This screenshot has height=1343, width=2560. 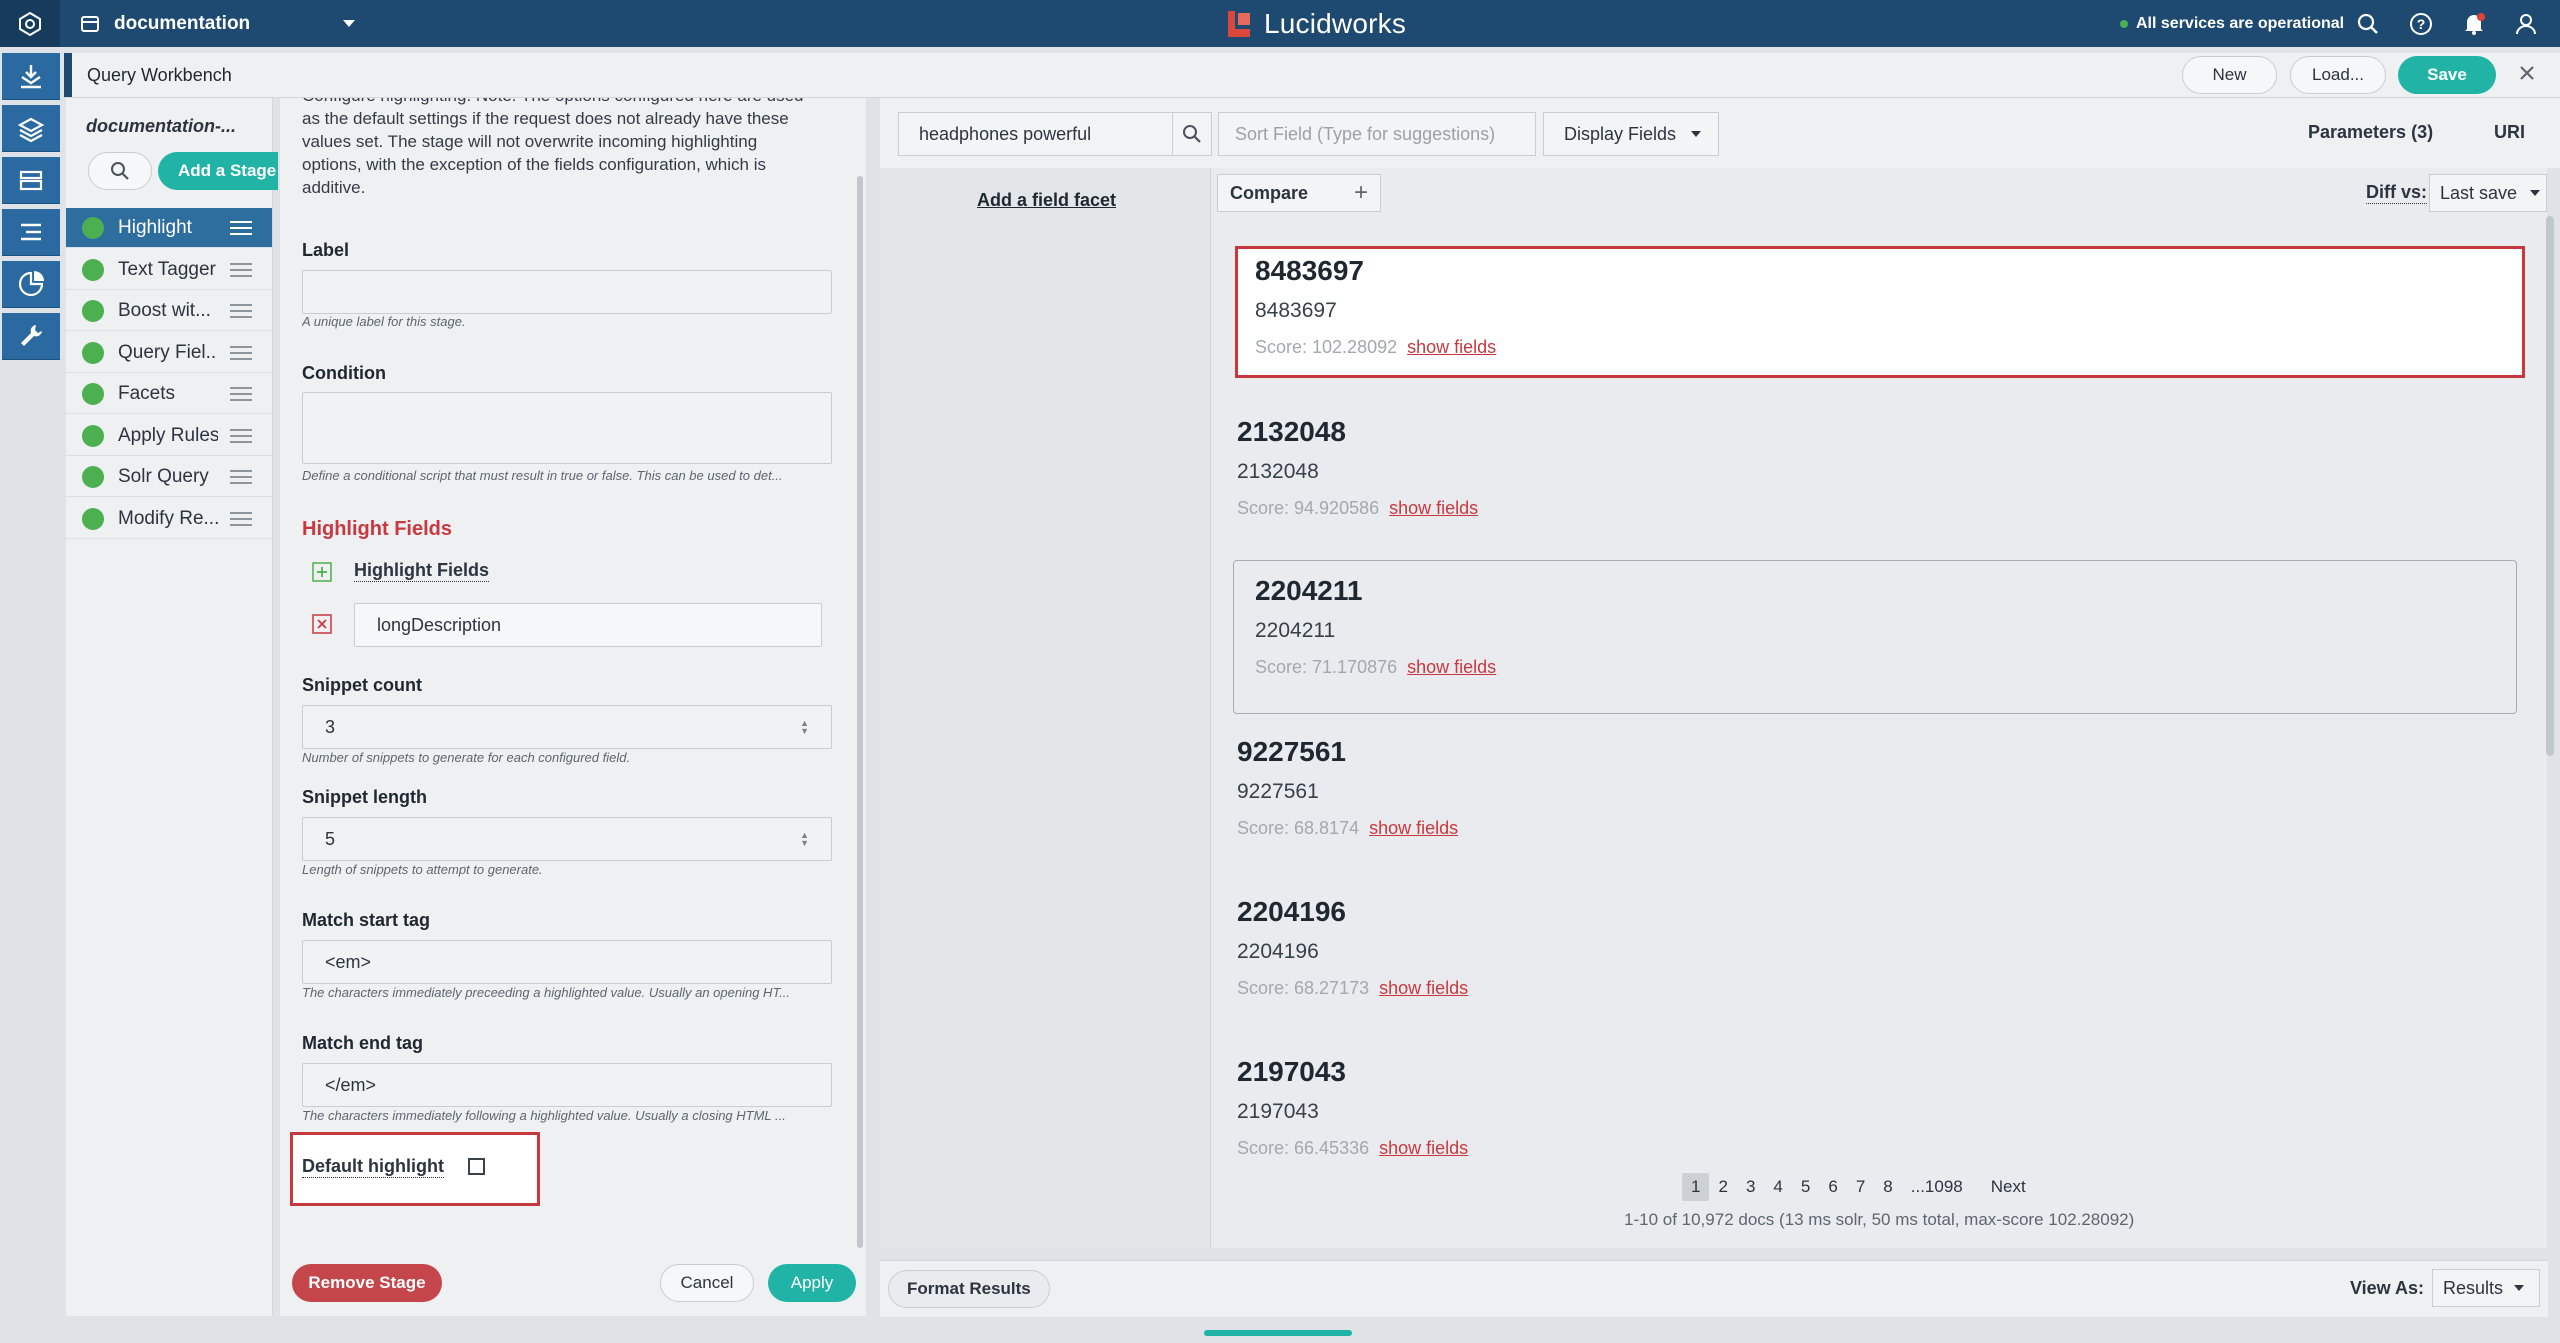 What do you see at coordinates (588, 625) in the screenshot?
I see `highlight-field-input: longDescription` at bounding box center [588, 625].